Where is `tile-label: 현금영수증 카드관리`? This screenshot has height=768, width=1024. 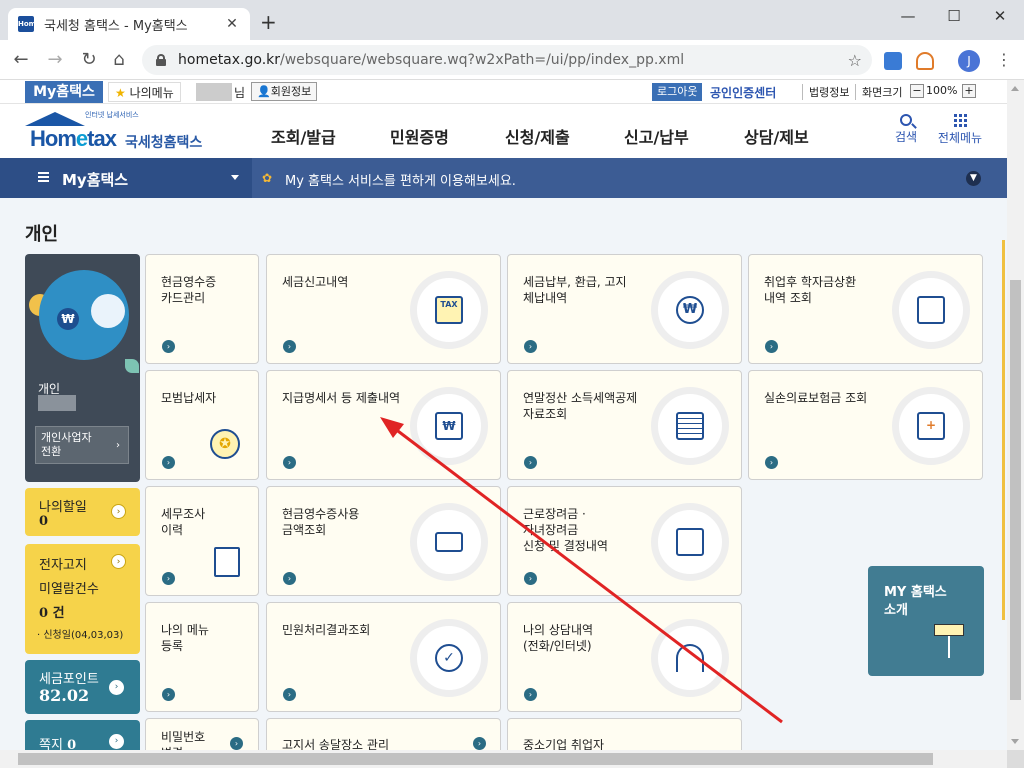
tile-label: 현금영수증 카드관리 is located at coordinates (189, 290).